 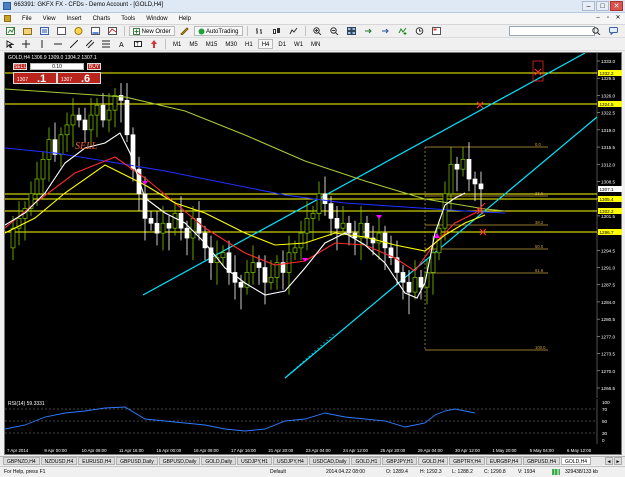 What do you see at coordinates (79, 78) in the screenshot?
I see `buy-price-button: 1307 .6` at bounding box center [79, 78].